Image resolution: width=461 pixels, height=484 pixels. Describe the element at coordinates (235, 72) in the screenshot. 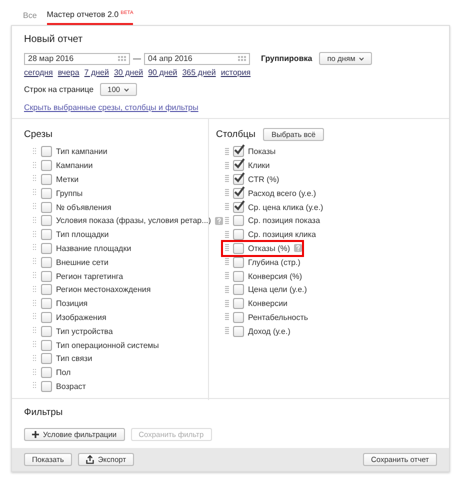

I see `period-link: история` at that location.